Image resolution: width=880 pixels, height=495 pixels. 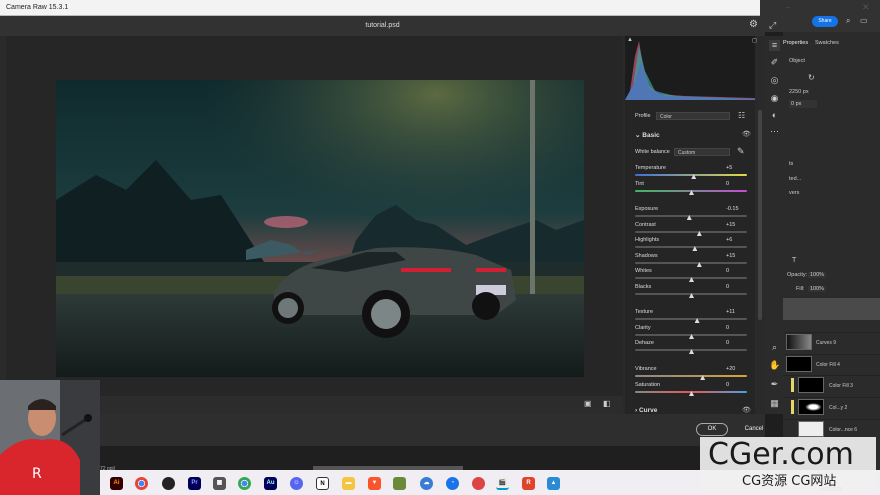 What do you see at coordinates (651, 135) in the screenshot?
I see `basic-label: Basic` at bounding box center [651, 135].